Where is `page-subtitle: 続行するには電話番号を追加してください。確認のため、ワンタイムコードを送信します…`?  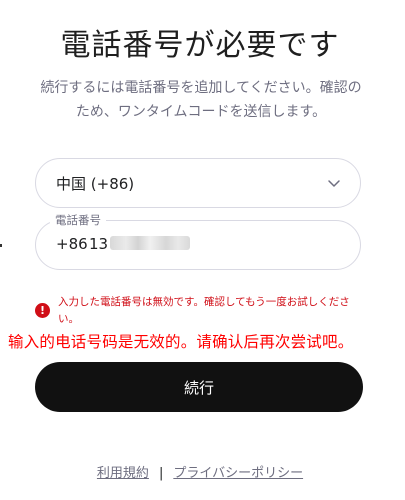 page-subtitle: 続行するには電話番号を追加してください。確認のため、ワンタイムコードを送信します… is located at coordinates (201, 100).